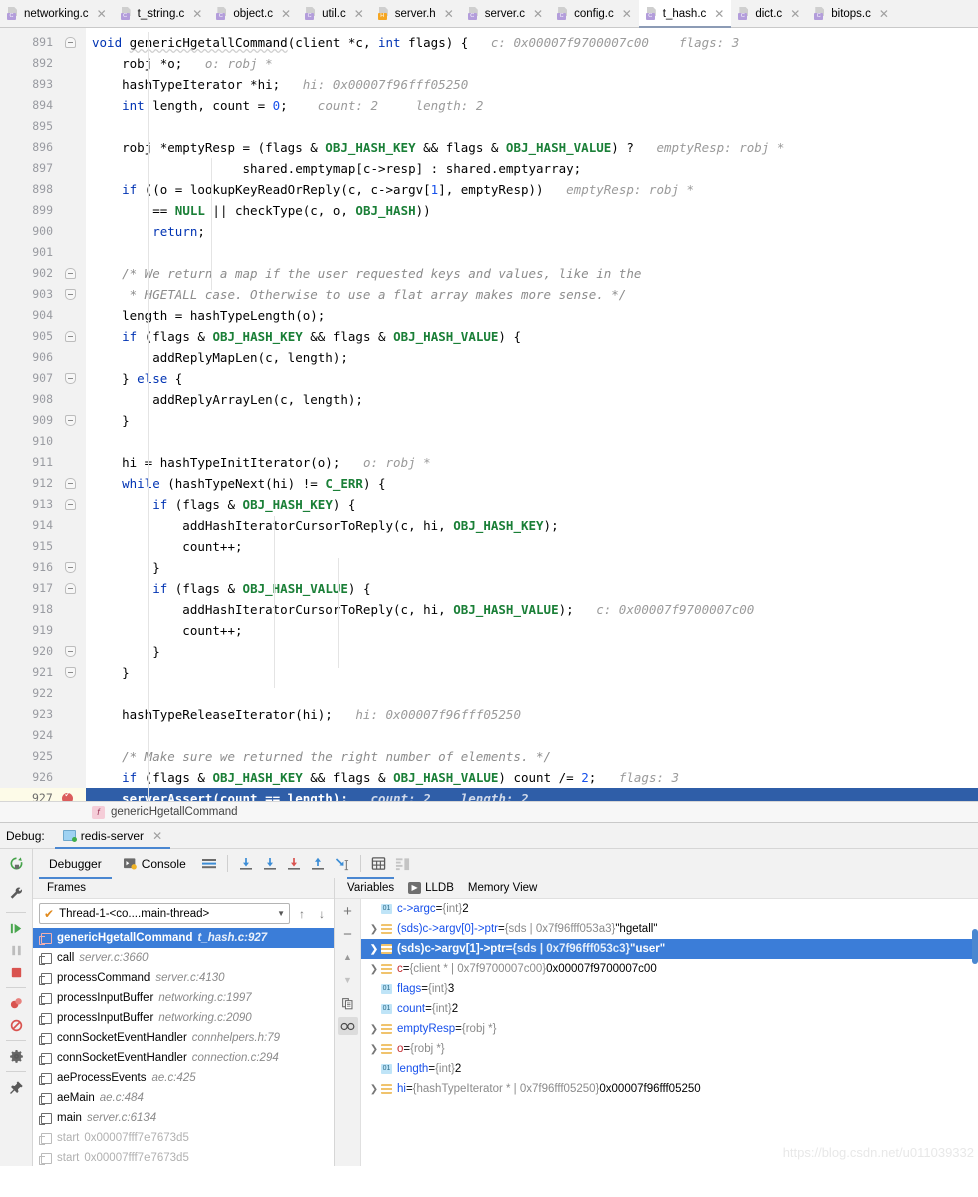 This screenshot has width=978, height=1197. I want to click on editor-tab-util-c: Cutil.c ✕, so click(334, 13).